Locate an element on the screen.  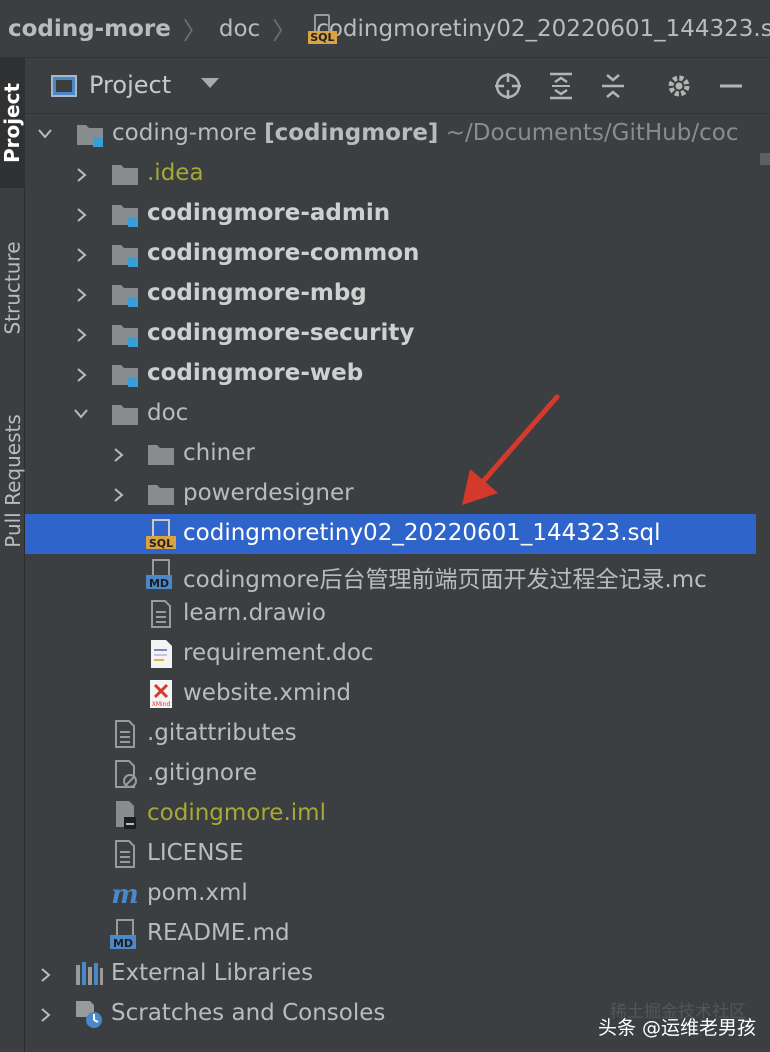
tree-item-label: External Libraries is located at coordinates (212, 973).